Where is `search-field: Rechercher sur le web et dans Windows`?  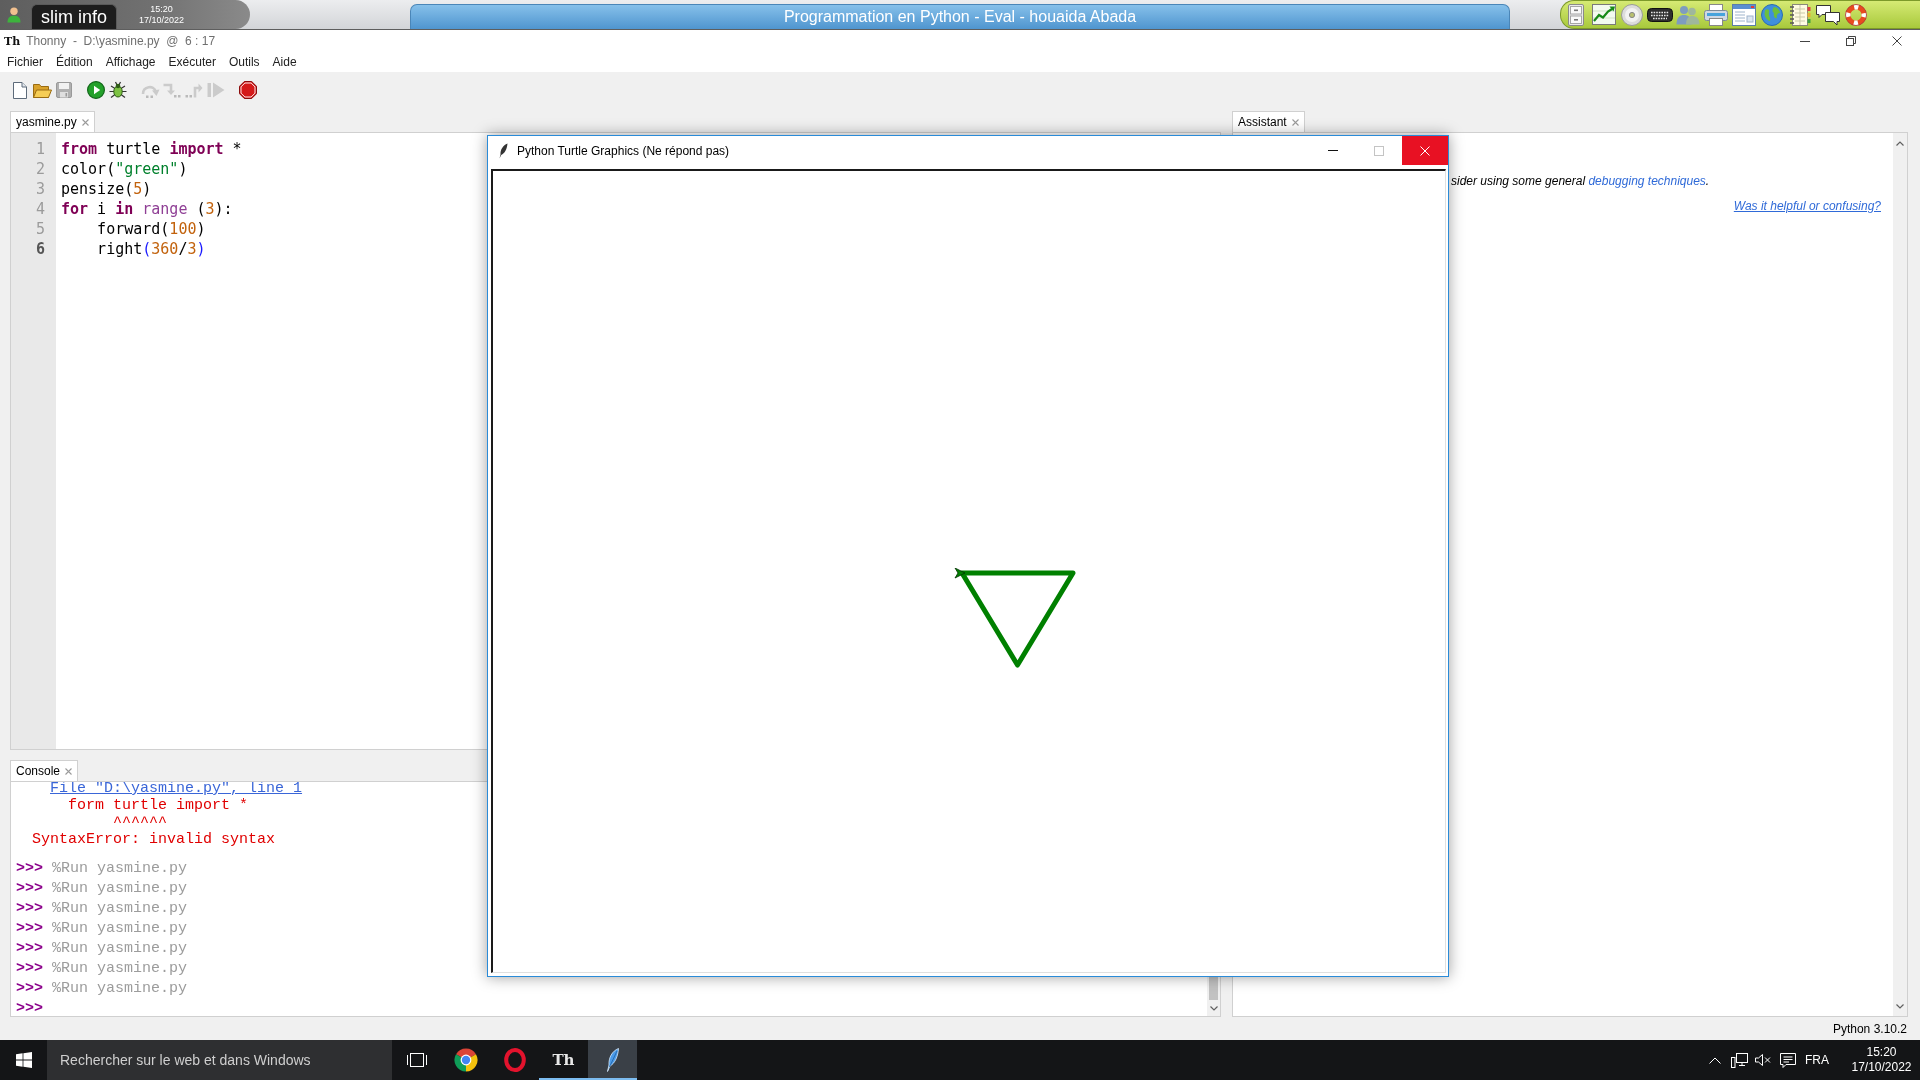
search-field: Rechercher sur le web et dans Windows is located at coordinates (219, 1060).